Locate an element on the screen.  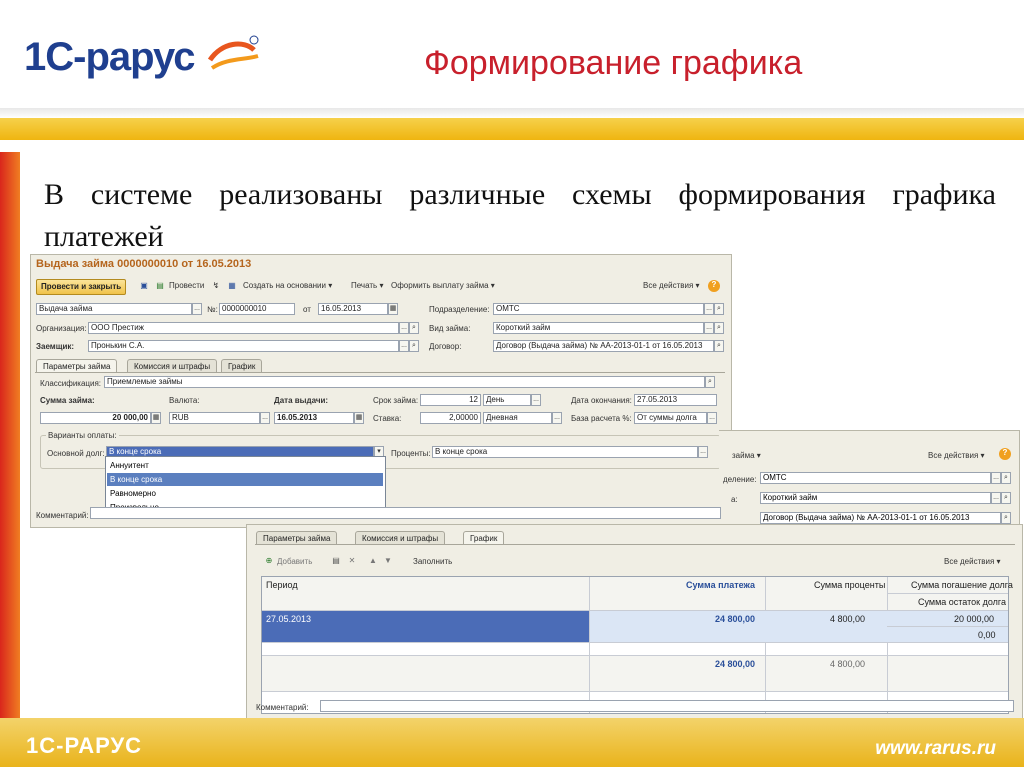
calculator-icon: ▦ is located at coordinates (156, 418).